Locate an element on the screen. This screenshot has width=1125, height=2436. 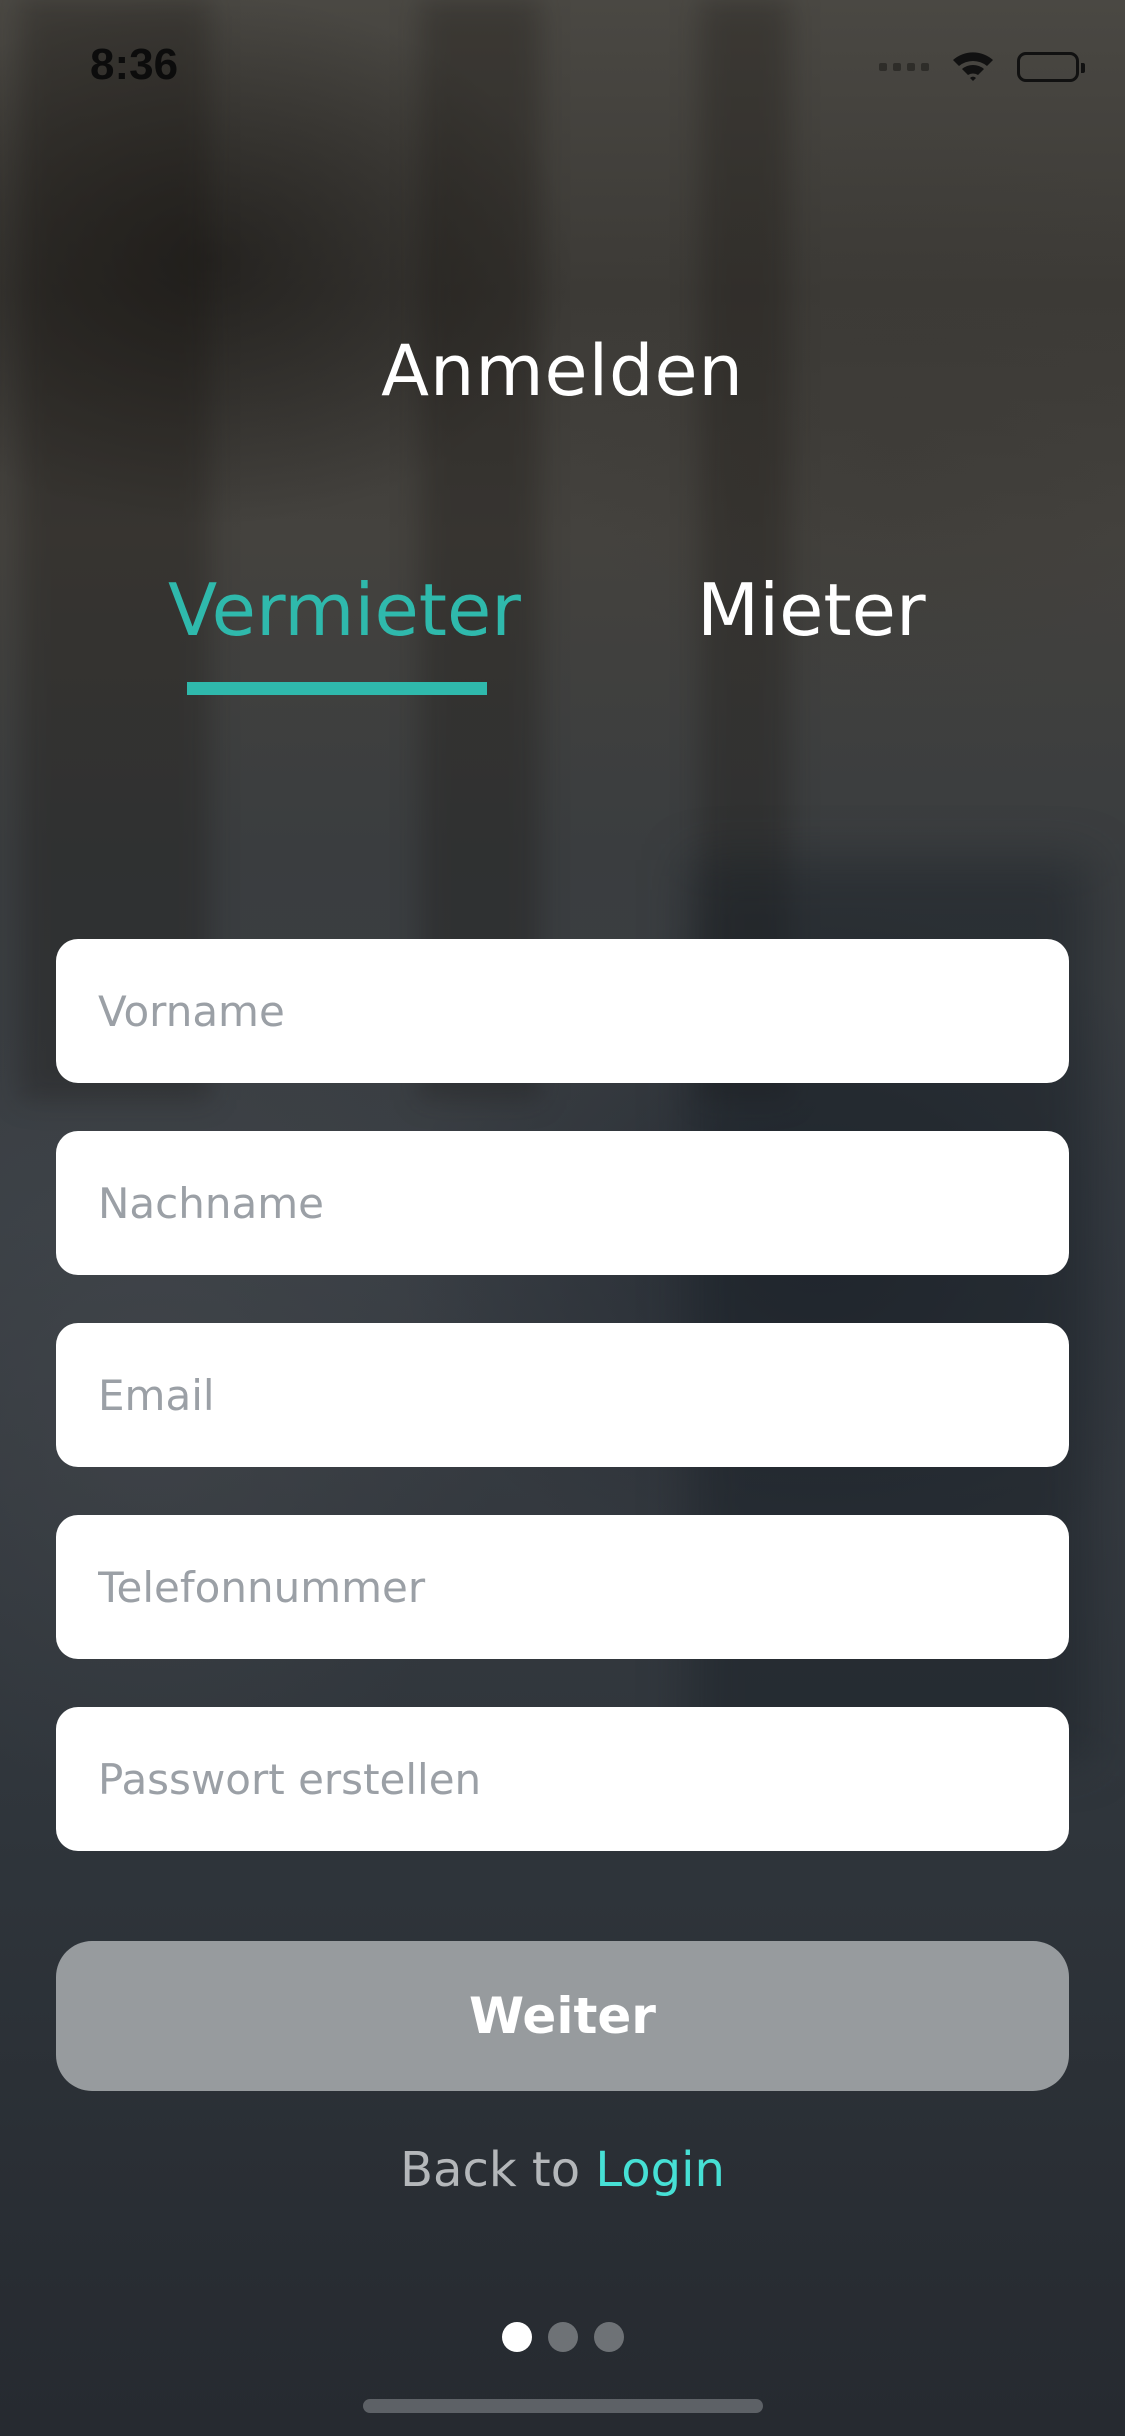
back-to-login: Back to Login is located at coordinates (562, 2170).